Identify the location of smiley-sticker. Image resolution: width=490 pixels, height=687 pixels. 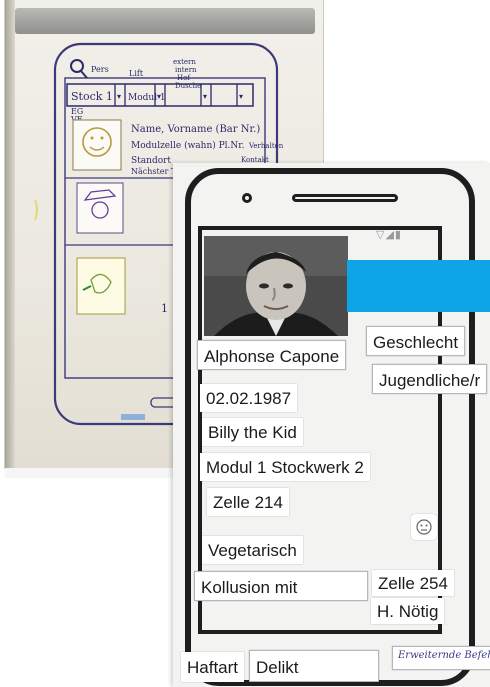
(424, 527).